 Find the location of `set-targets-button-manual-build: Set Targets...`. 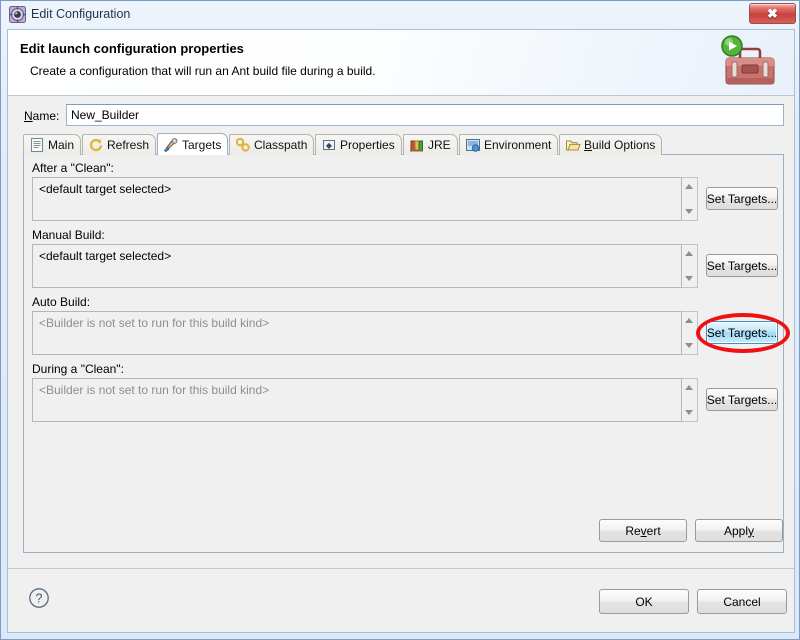

set-targets-button-manual-build: Set Targets... is located at coordinates (742, 265).